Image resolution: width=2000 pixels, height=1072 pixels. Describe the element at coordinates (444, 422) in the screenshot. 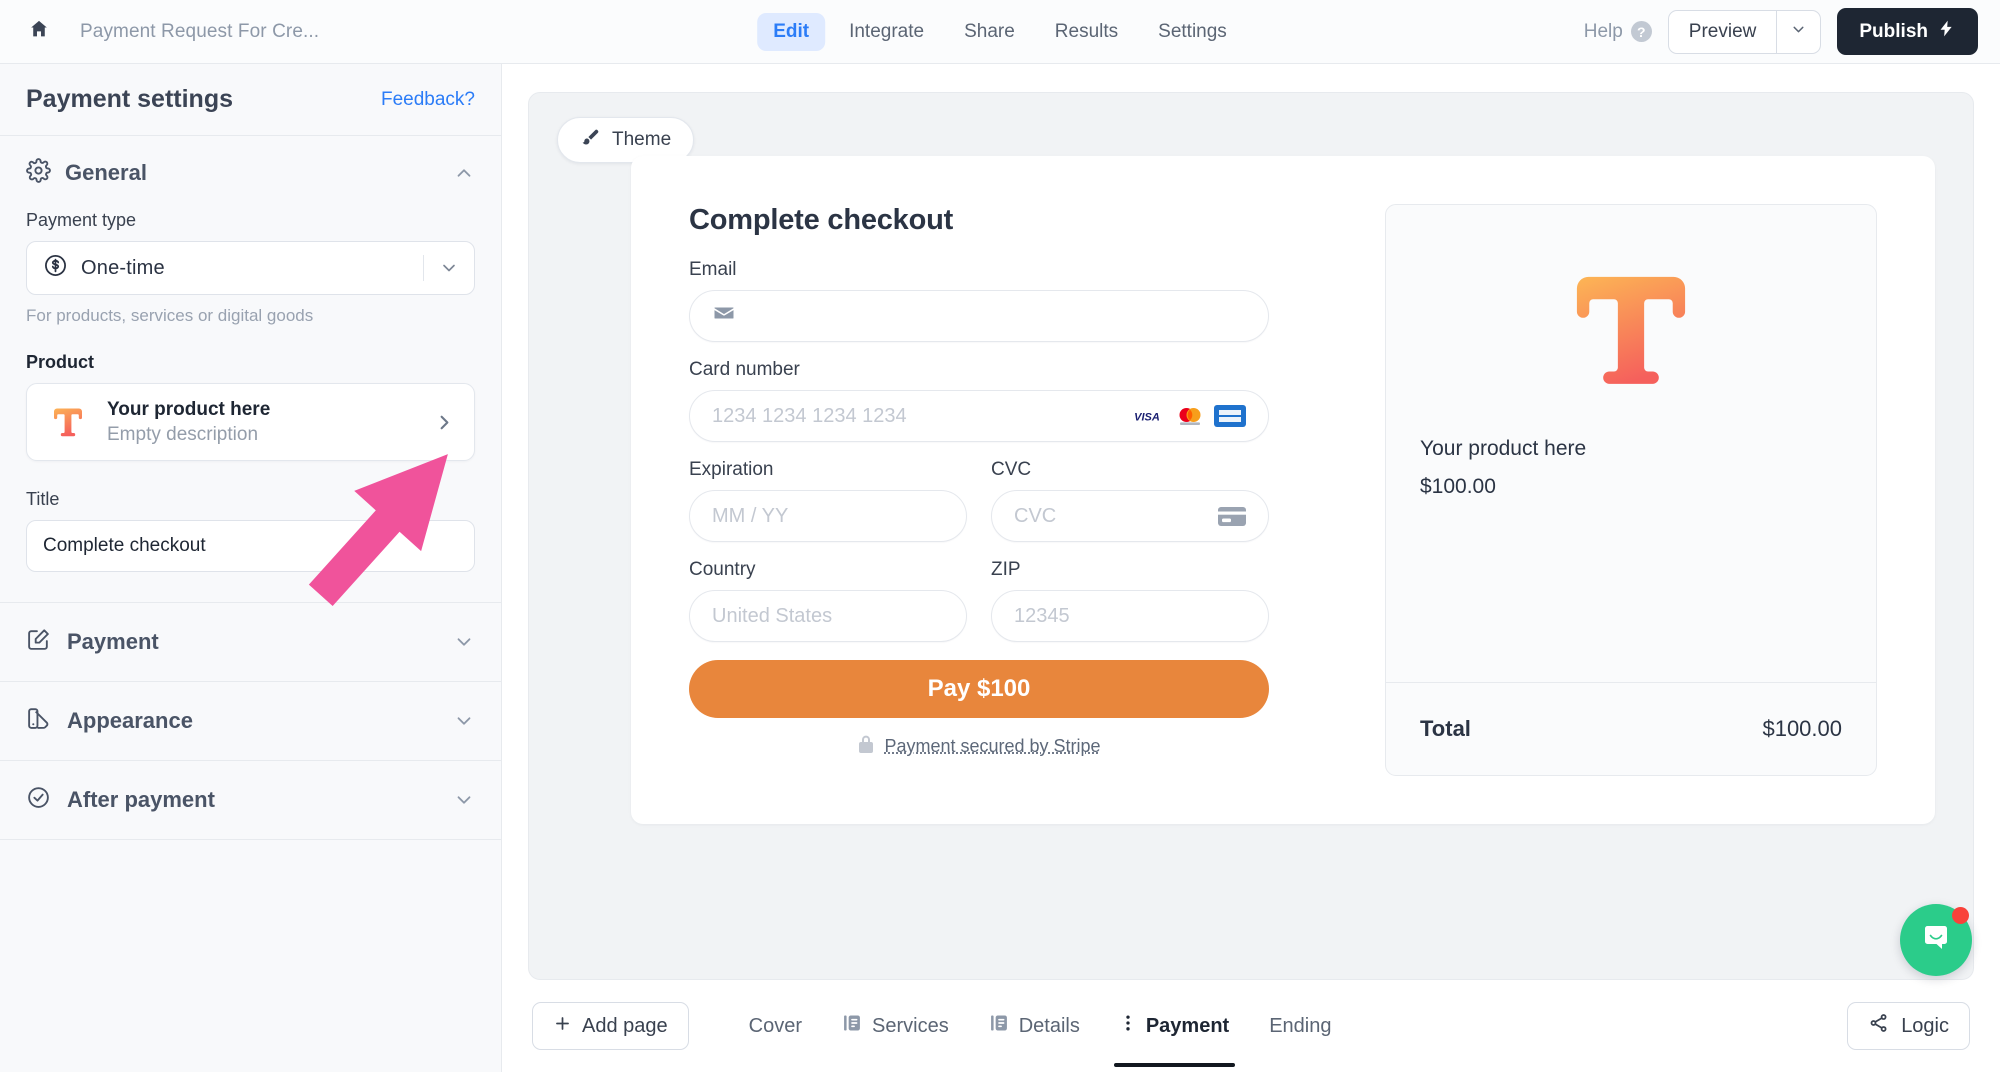

I see `chevron-right-icon` at that location.